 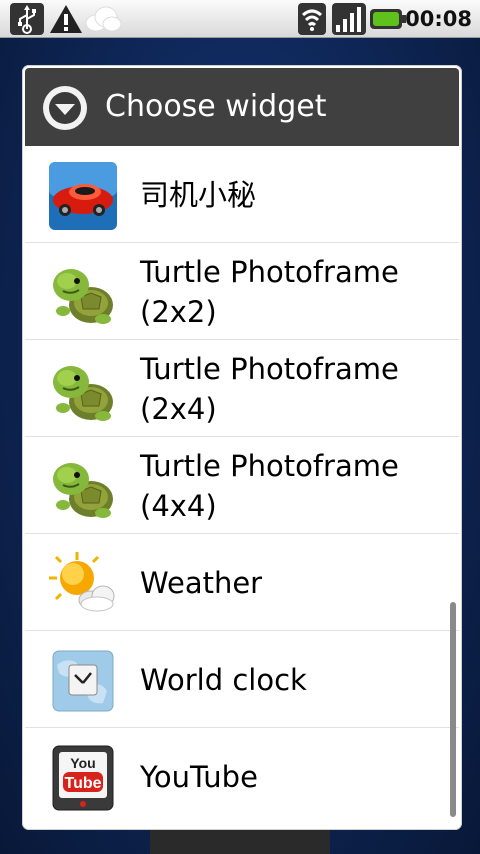 I want to click on dialog-title: Choose widget, so click(x=216, y=106).